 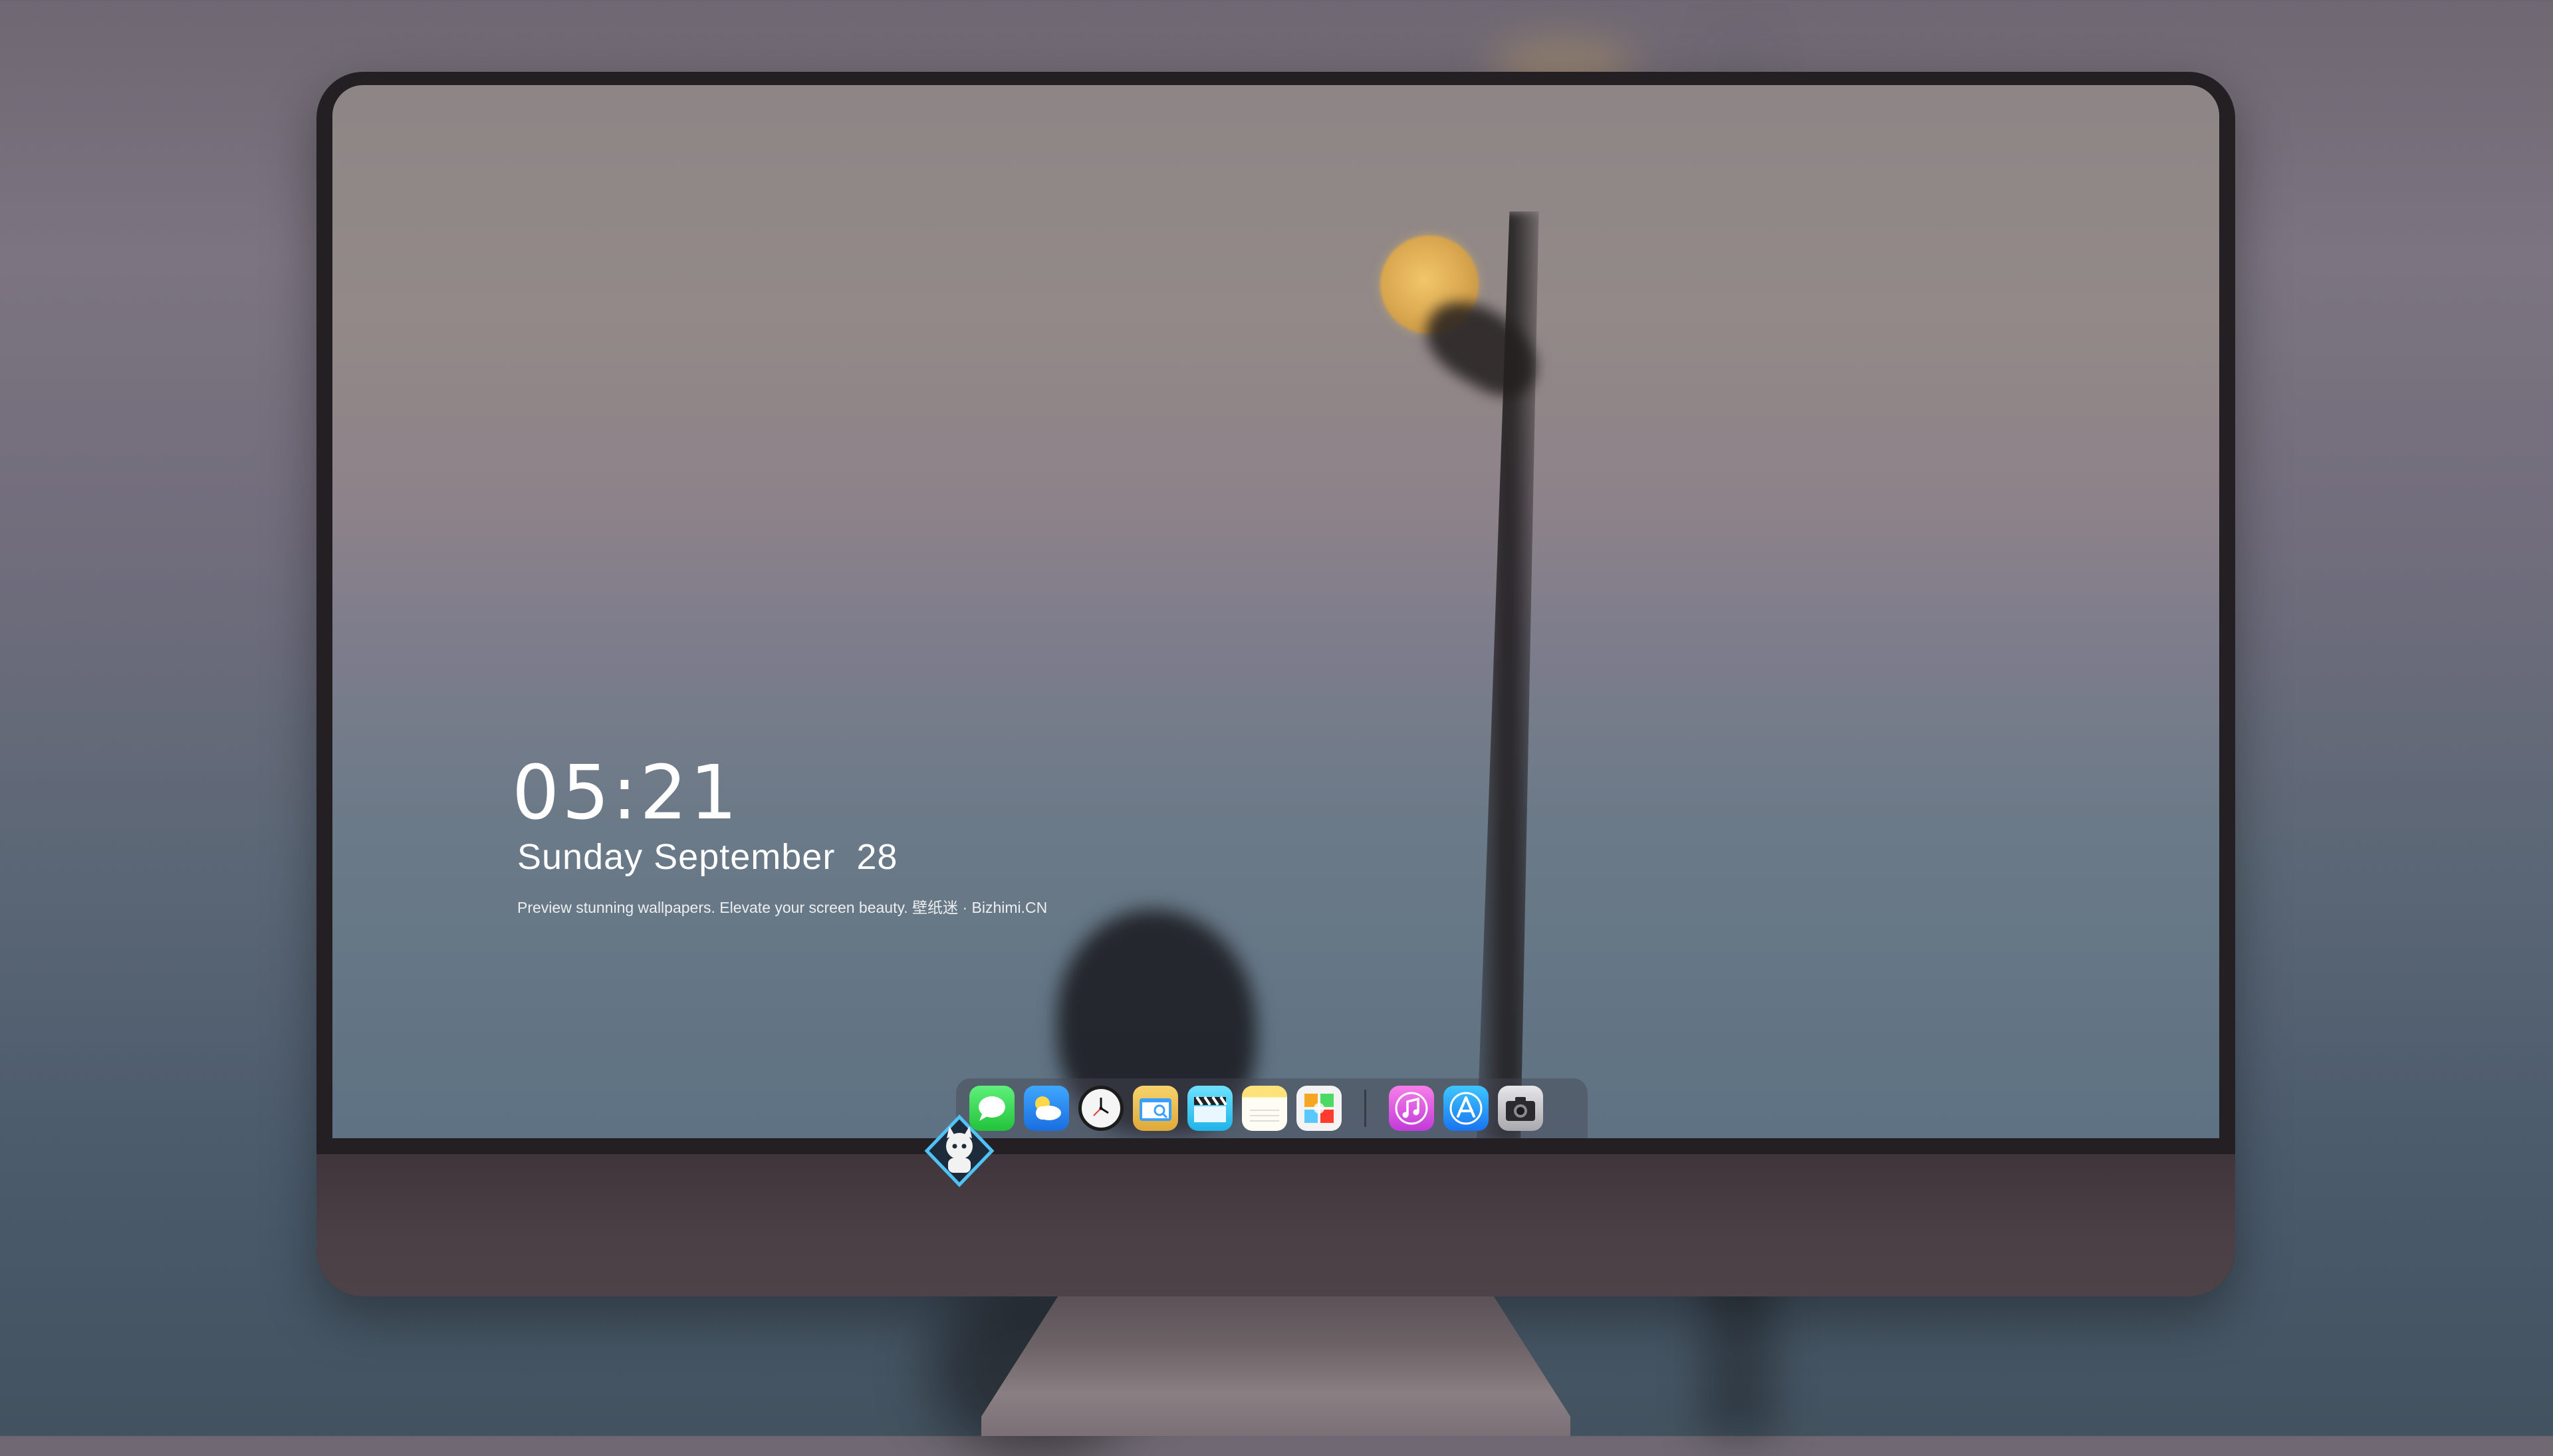 What do you see at coordinates (1520, 1108) in the screenshot?
I see `camera-icon` at bounding box center [1520, 1108].